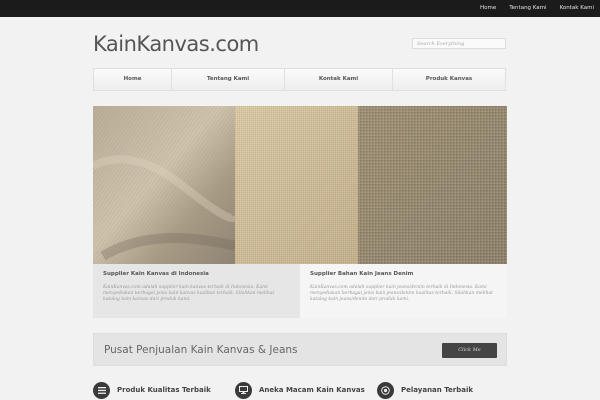 This screenshot has height=400, width=600. I want to click on target-icon, so click(385, 390).